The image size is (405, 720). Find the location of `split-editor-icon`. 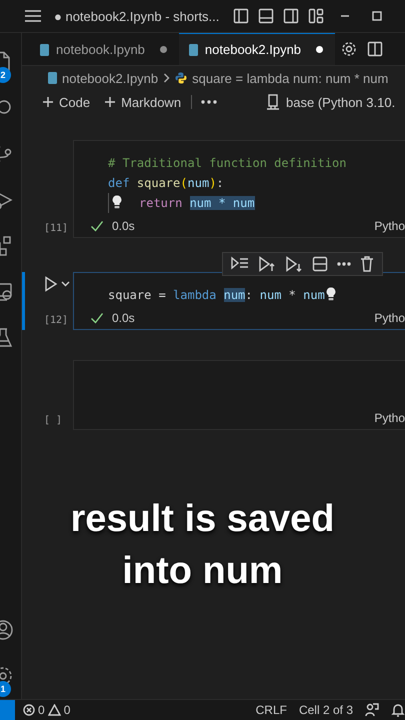

split-editor-icon is located at coordinates (375, 49).